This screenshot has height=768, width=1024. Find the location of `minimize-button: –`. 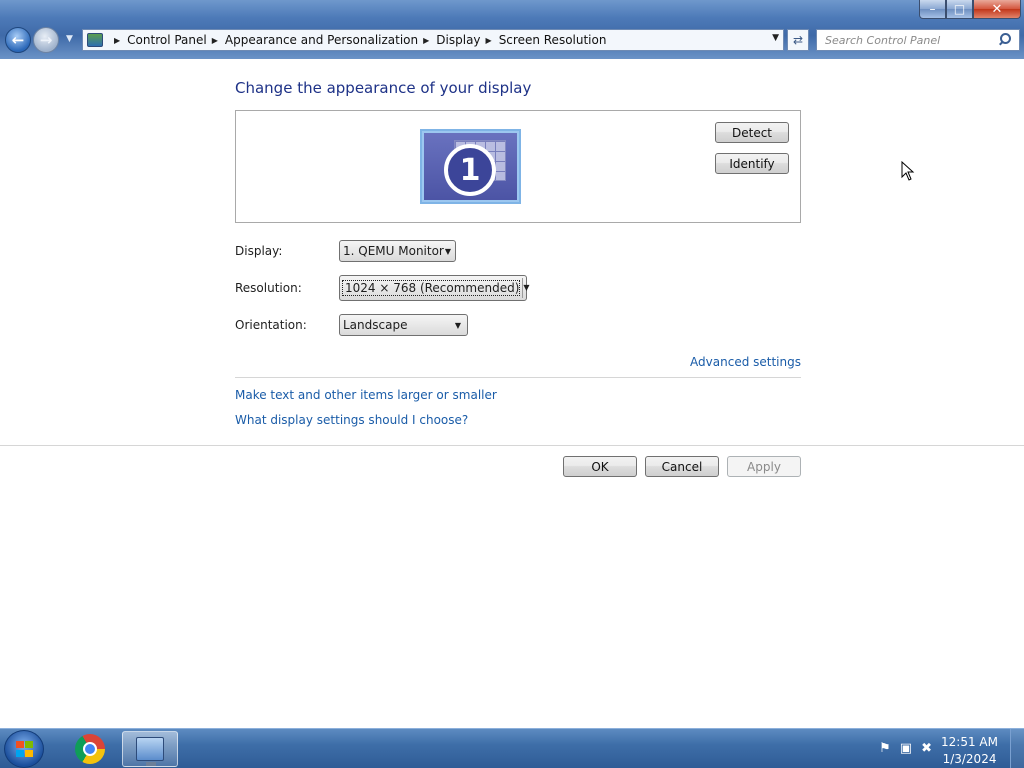

minimize-button: – is located at coordinates (932, 9).